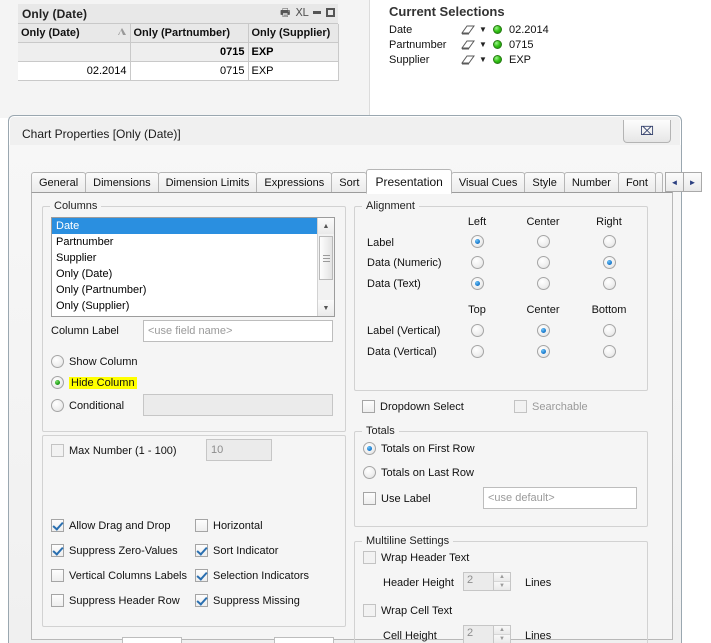 Image resolution: width=711 pixels, height=643 pixels. What do you see at coordinates (407, 610) in the screenshot?
I see `checkbox-wrap-cell-text: Wrap Cell Text` at bounding box center [407, 610].